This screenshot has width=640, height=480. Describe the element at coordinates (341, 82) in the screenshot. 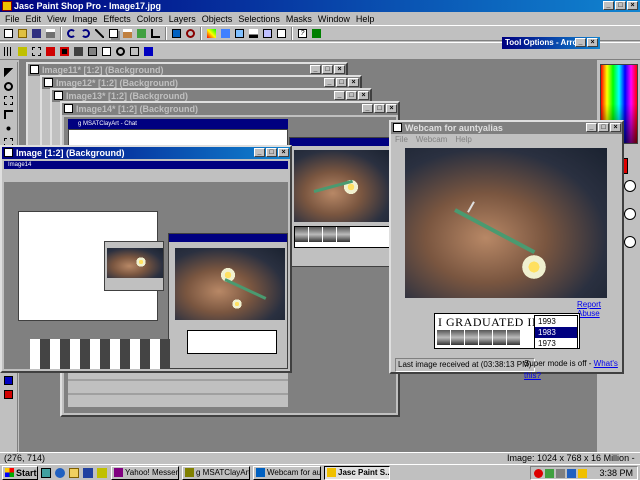

I see `image12-maximize-button: □` at that location.